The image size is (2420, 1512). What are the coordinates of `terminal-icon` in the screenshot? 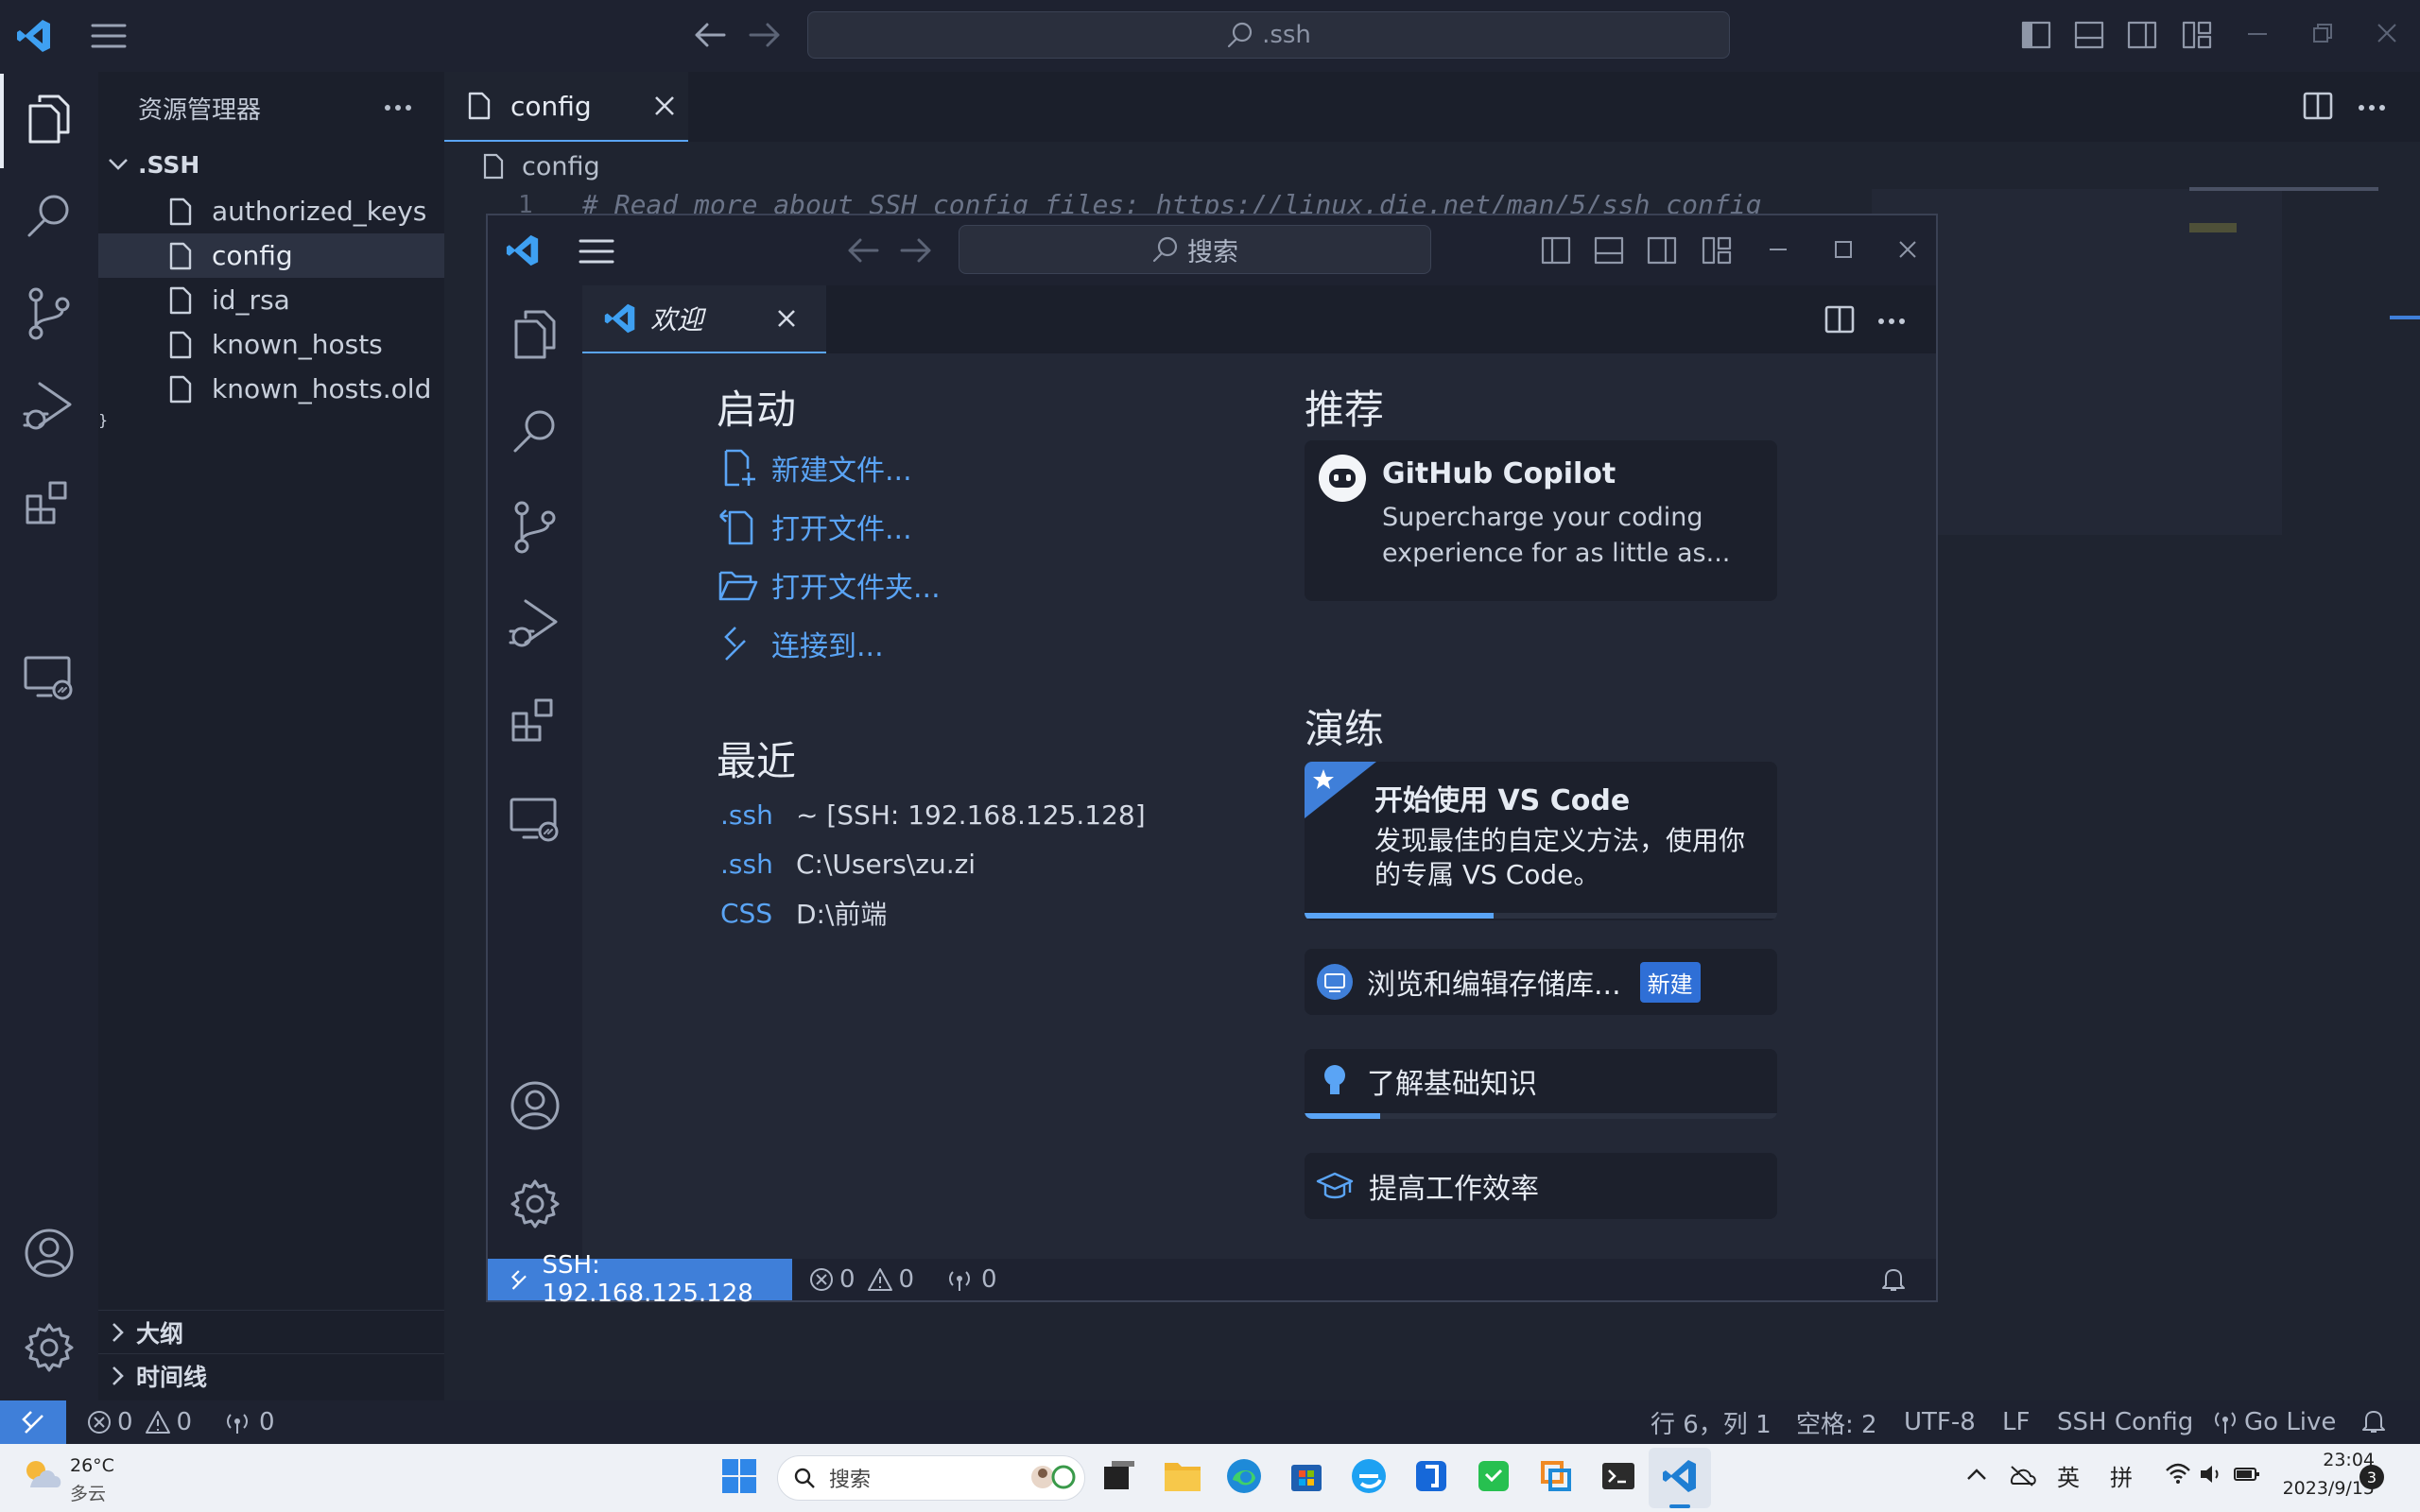 It's located at (1618, 1476).